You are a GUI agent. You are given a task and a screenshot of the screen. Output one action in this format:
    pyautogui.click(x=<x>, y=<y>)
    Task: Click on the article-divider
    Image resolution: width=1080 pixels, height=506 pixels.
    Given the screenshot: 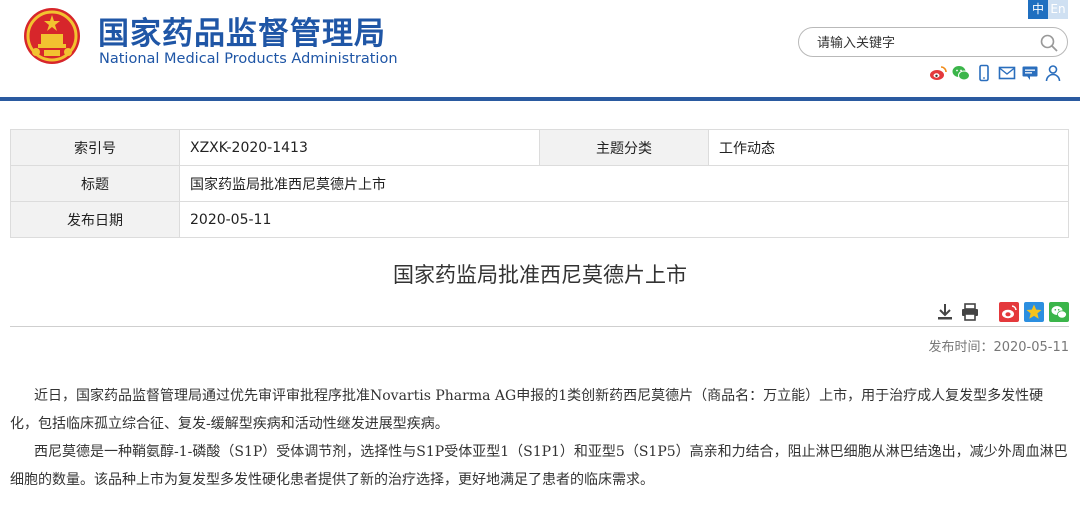 What is the action you would take?
    pyautogui.click(x=539, y=326)
    